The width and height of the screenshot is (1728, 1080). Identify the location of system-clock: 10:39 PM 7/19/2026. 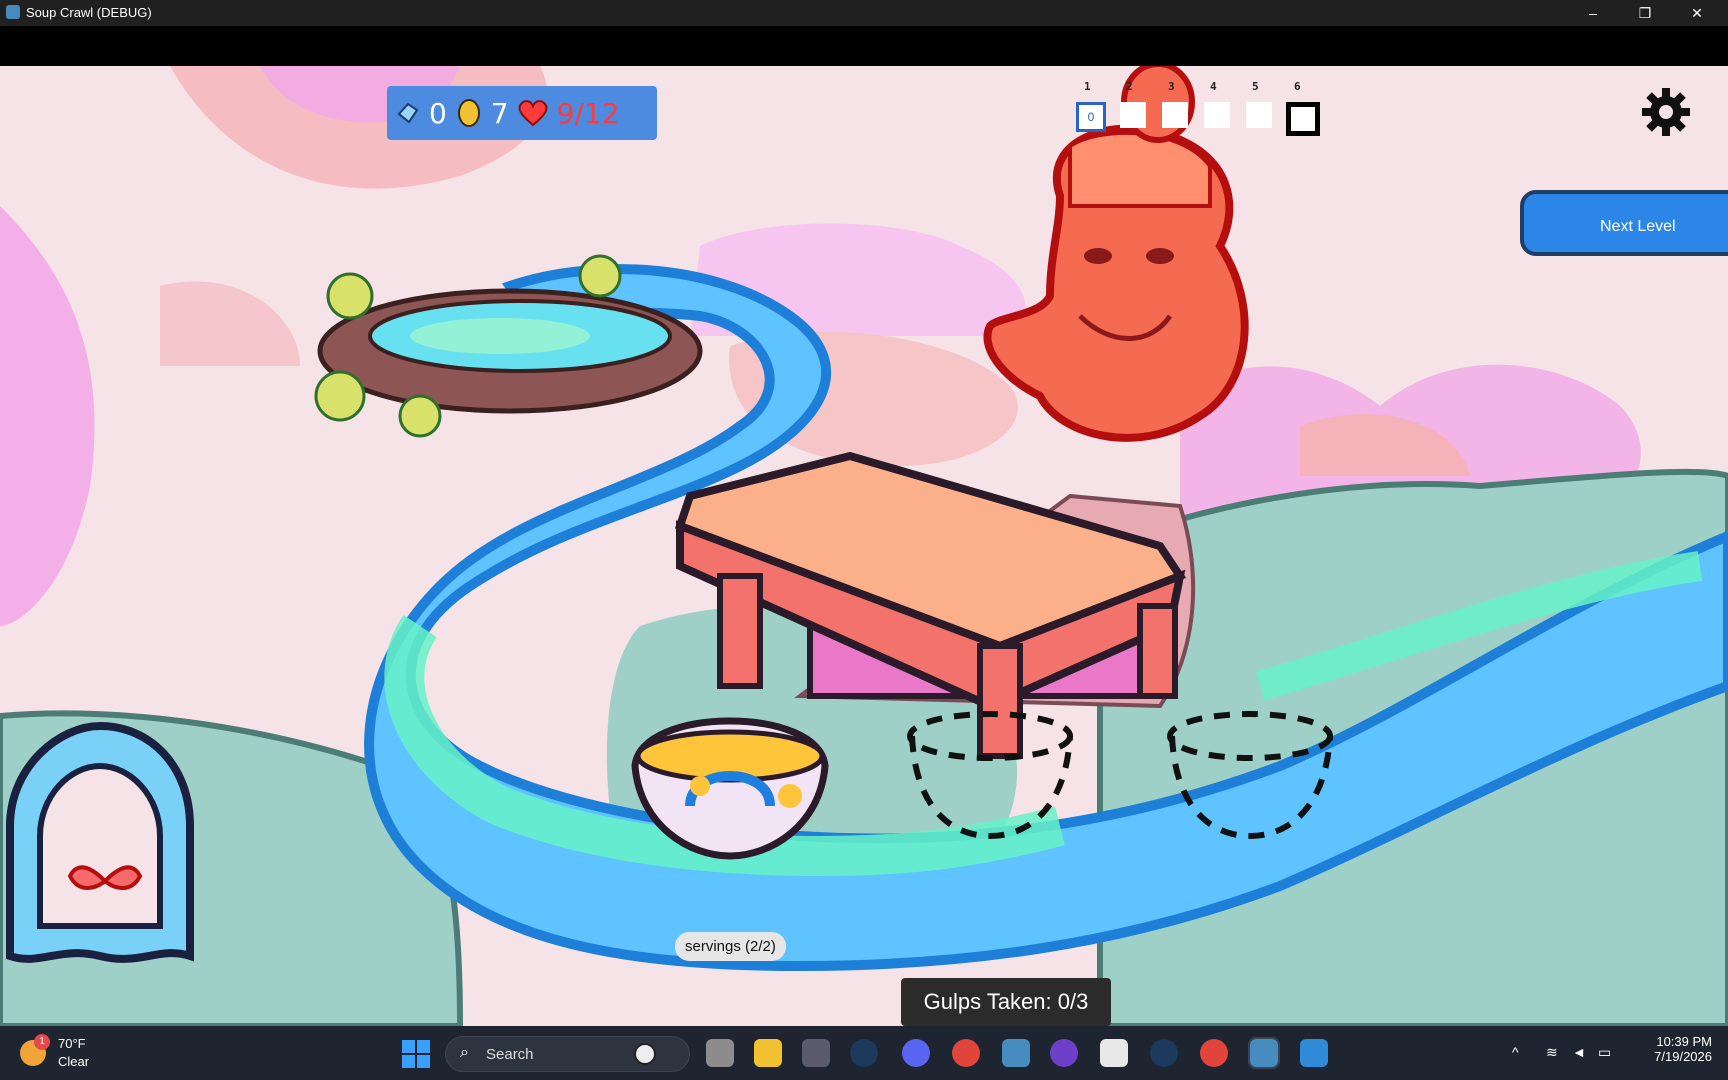
(1667, 1049).